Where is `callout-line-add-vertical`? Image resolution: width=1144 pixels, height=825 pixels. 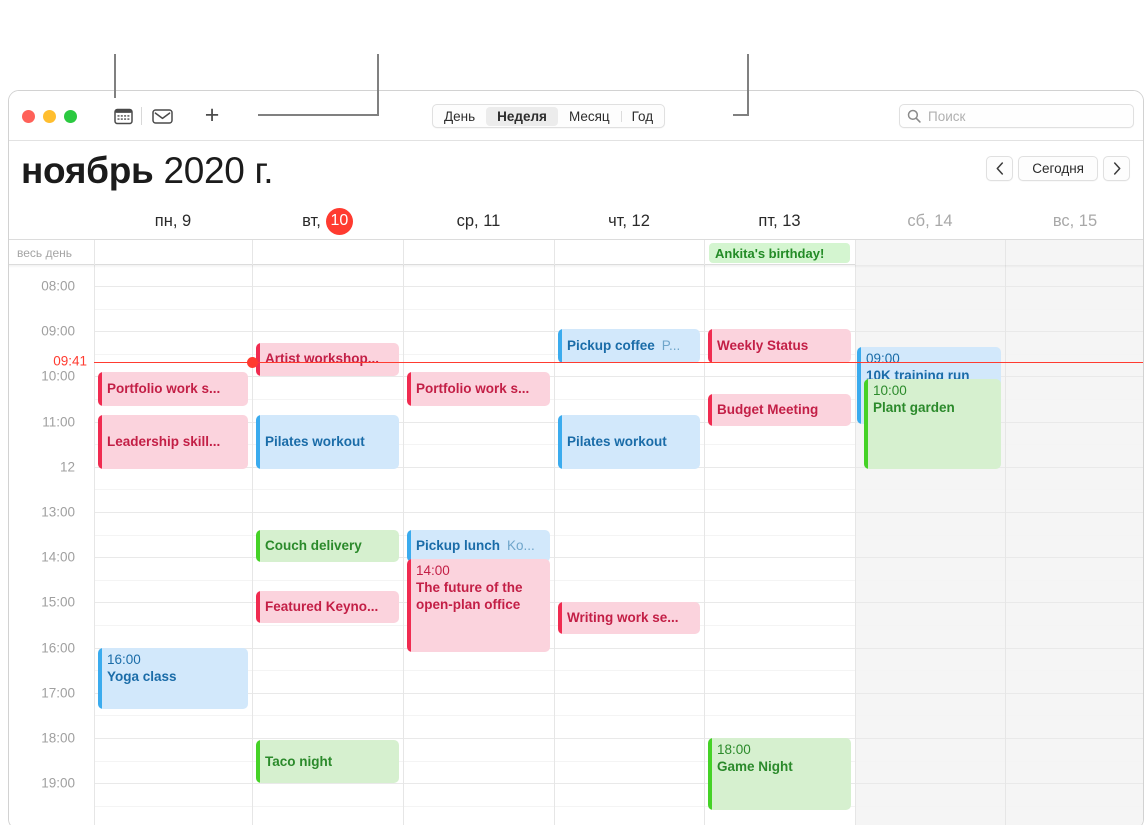 callout-line-add-vertical is located at coordinates (378, 84).